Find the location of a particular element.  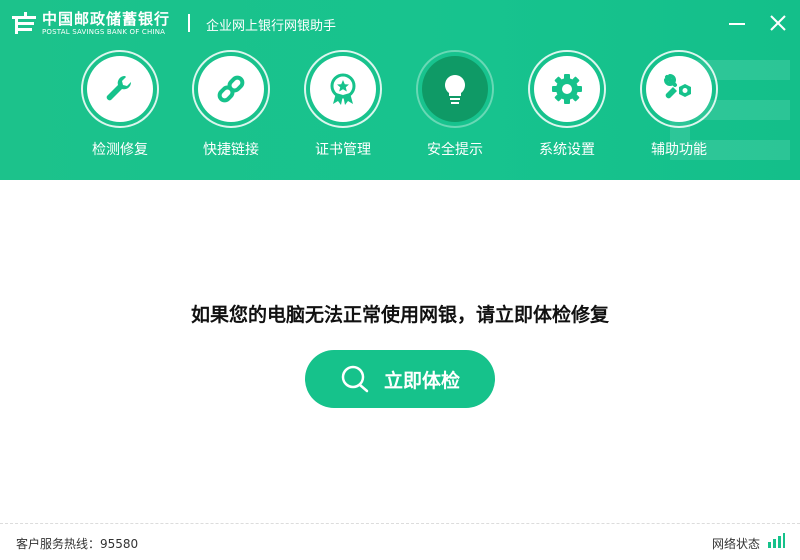

bank-name-en: POSTAL SAVINGS BANK OF CHINA is located at coordinates (104, 32).